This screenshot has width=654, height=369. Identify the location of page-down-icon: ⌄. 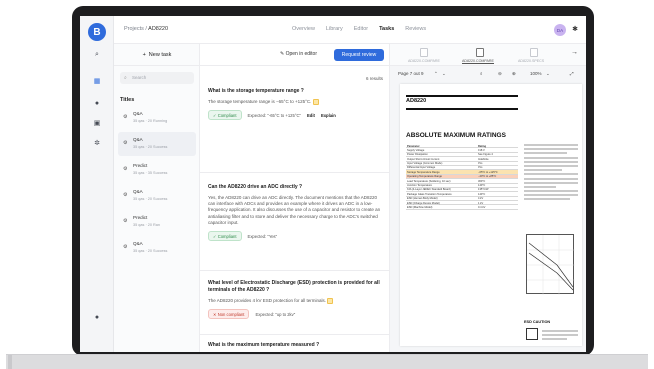
(444, 74).